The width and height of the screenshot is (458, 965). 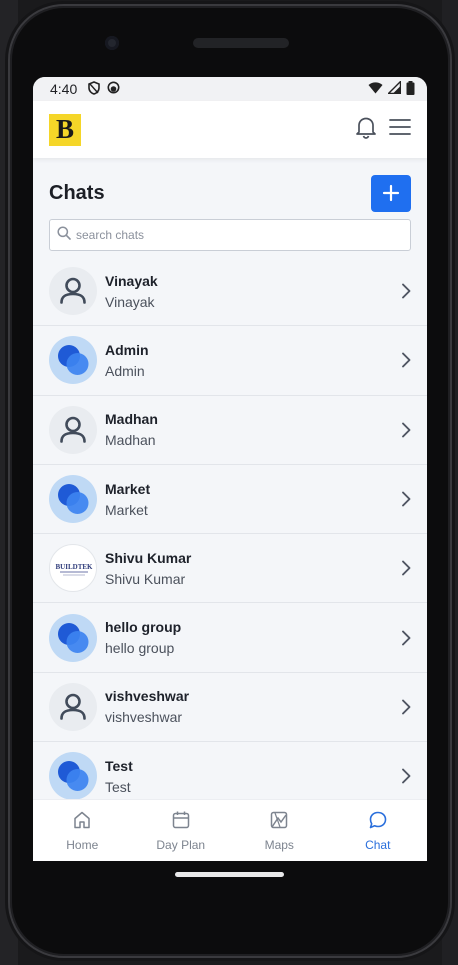 I want to click on chat-list-item: Admin Admin, so click(x=230, y=361).